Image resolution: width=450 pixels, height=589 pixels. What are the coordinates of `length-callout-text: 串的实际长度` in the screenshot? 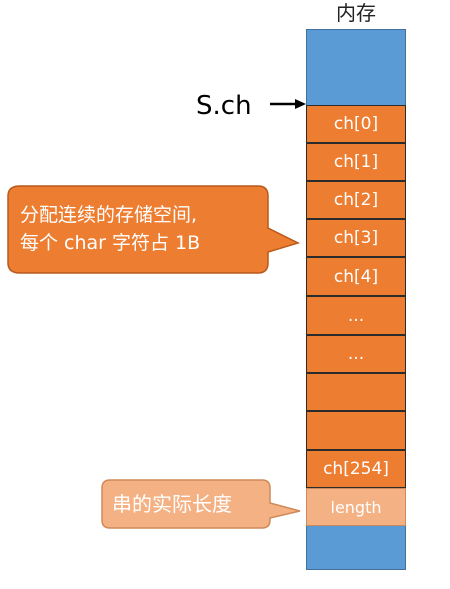 It's located at (172, 504).